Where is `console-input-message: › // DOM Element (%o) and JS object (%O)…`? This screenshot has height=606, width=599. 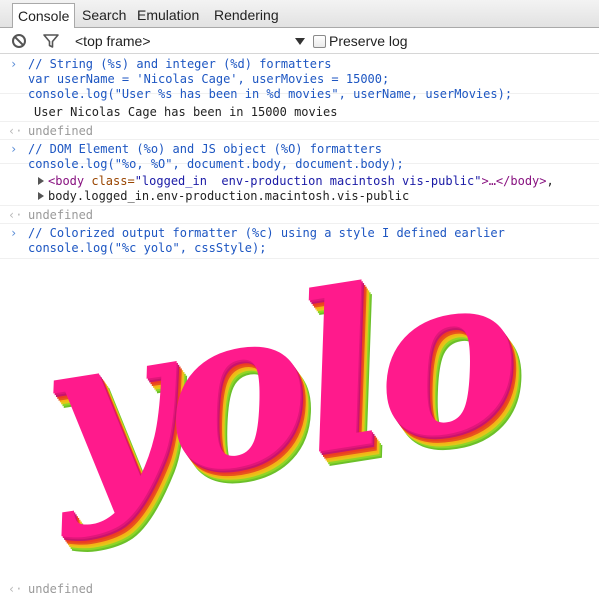 console-input-message: › // DOM Element (%o) and JS object (%O)… is located at coordinates (299, 156).